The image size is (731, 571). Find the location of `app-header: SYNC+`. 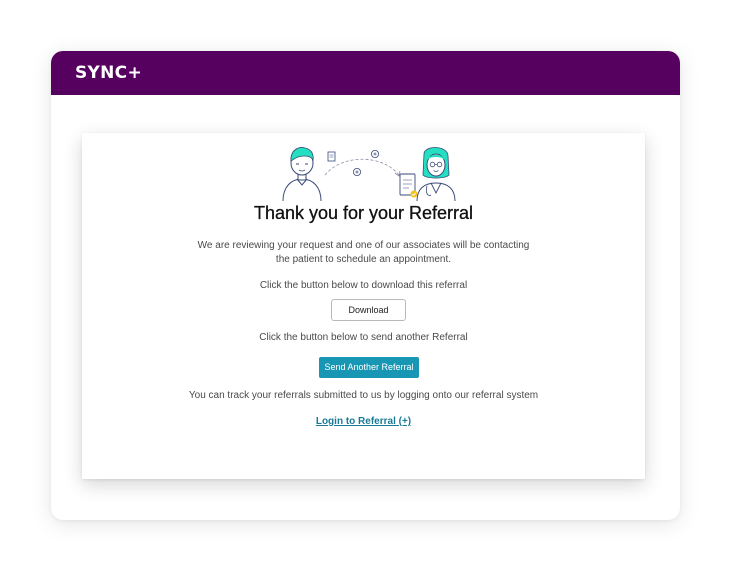

app-header: SYNC+ is located at coordinates (365, 73).